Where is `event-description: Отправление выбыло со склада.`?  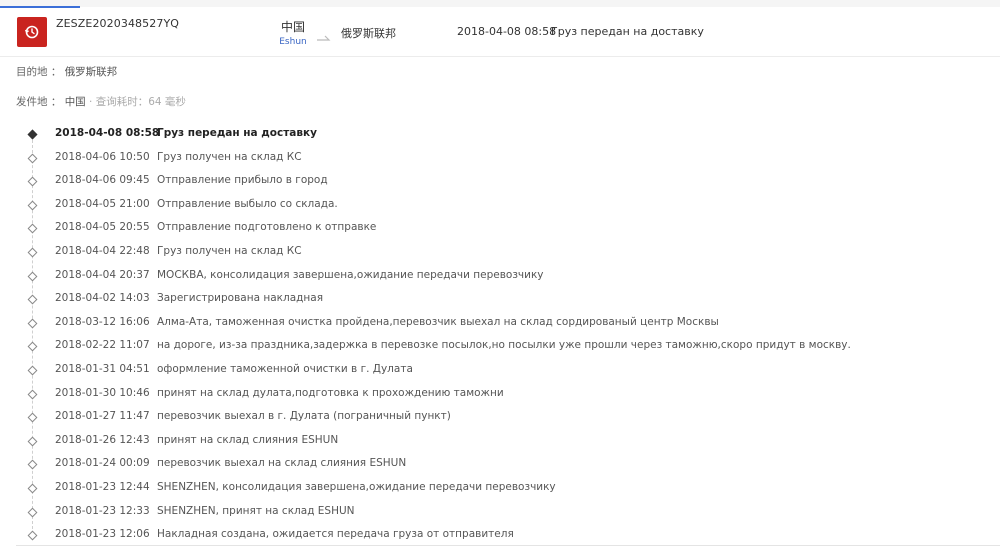
event-description: Отправление выбыло со склада. is located at coordinates (247, 203).